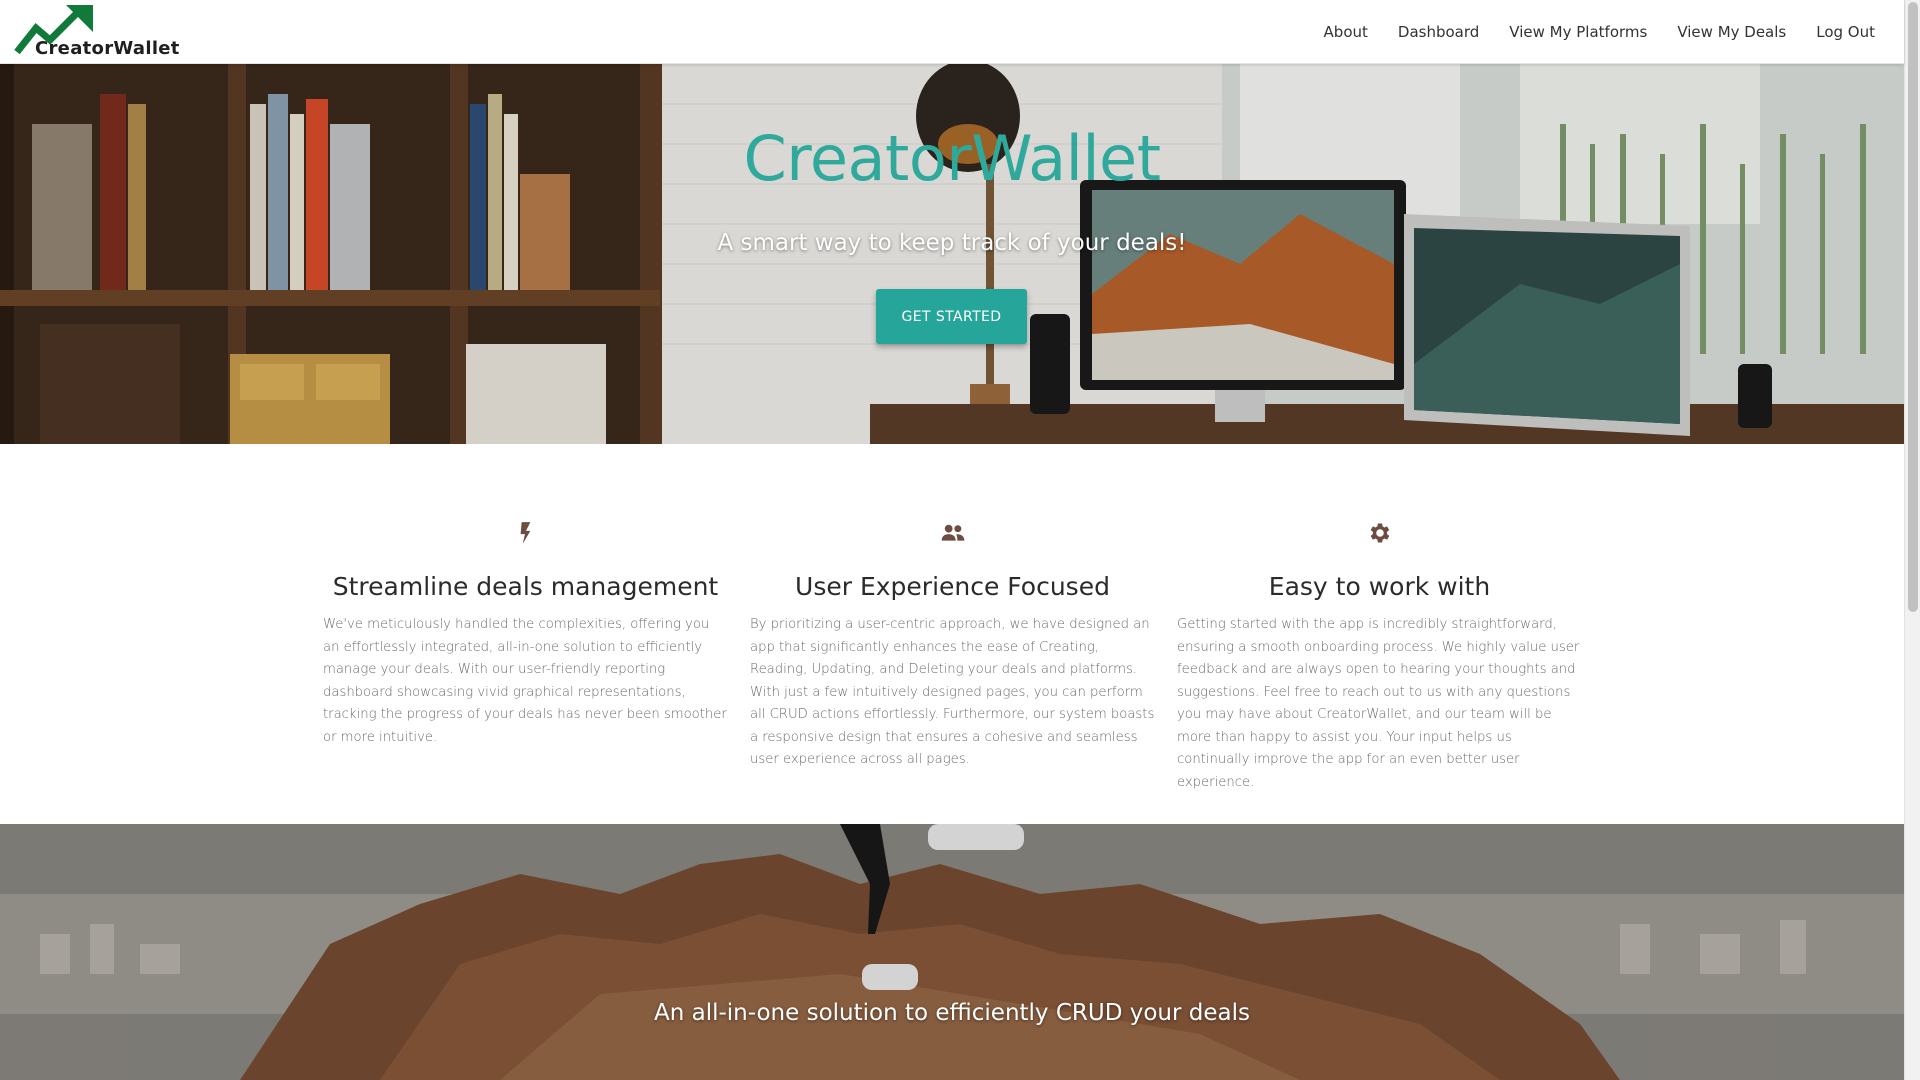  Describe the element at coordinates (1438, 32) in the screenshot. I see `nav-link-dashboard: Dashboard` at that location.